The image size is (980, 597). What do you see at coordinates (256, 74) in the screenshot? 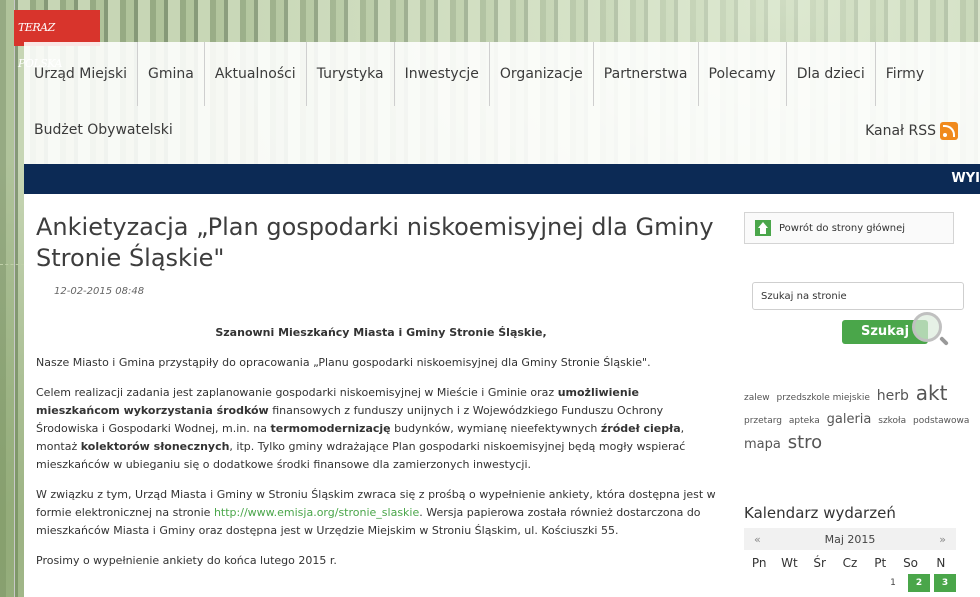
I see `nav-item-aktualnosci: Aktualności` at bounding box center [256, 74].